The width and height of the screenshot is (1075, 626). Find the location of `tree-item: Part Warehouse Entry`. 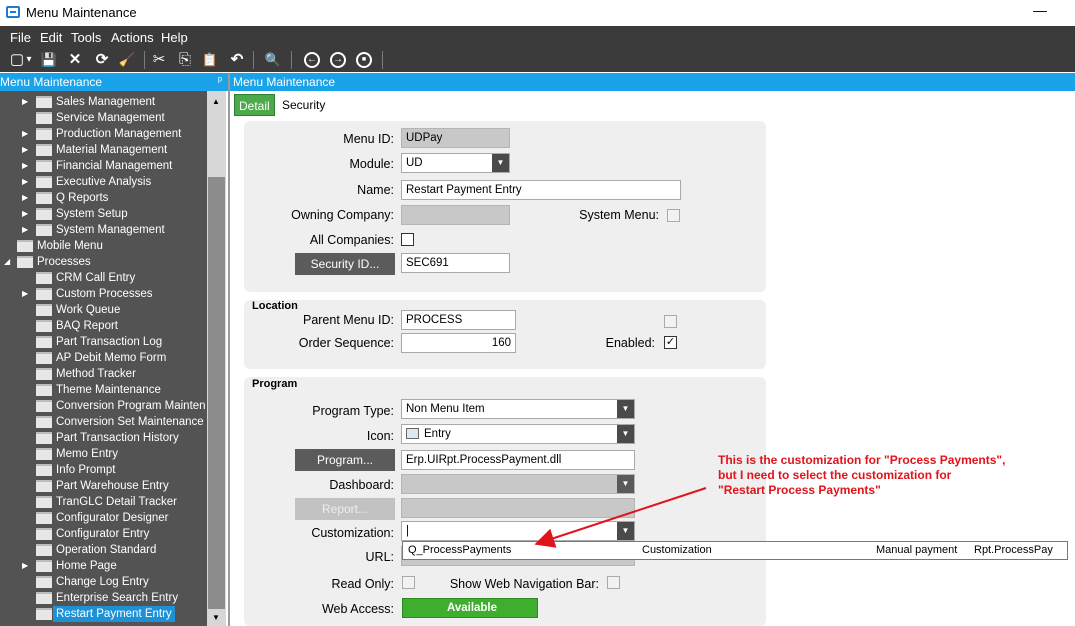

tree-item: Part Warehouse Entry is located at coordinates (103, 486).